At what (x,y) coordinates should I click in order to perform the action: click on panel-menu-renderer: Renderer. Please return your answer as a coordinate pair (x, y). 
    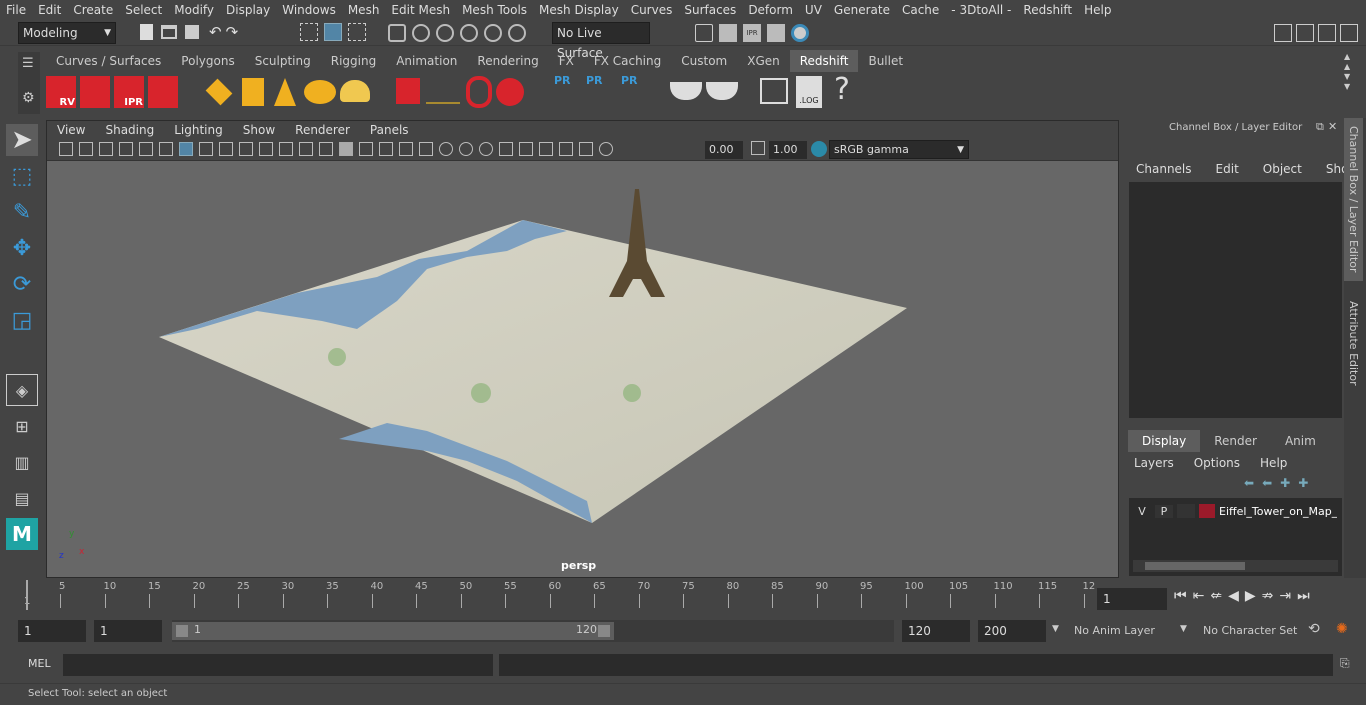
    Looking at the image, I should click on (322, 130).